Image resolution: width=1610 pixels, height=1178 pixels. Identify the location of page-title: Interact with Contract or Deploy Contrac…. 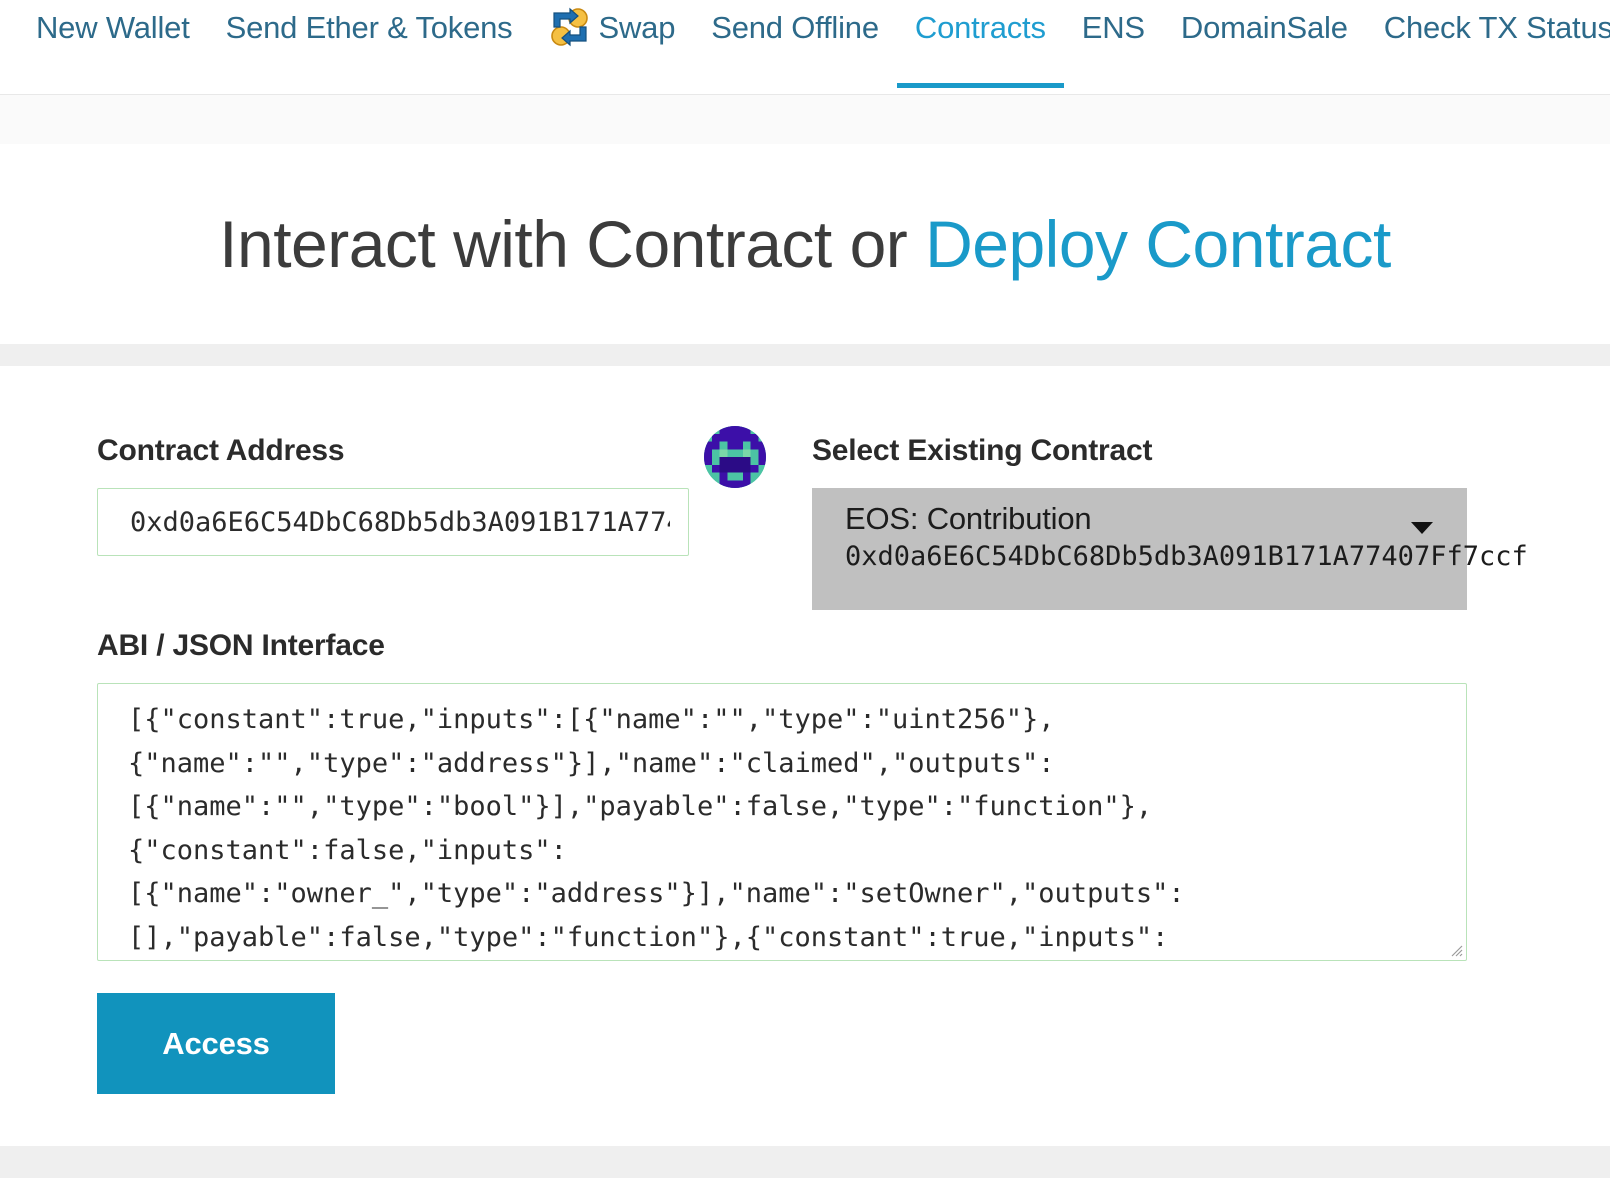
(805, 244).